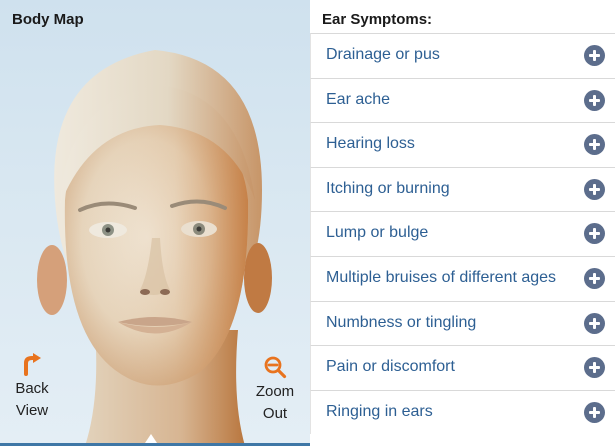  I want to click on symptom-item-numbness-or-tingling: Numbness or tingling, so click(462, 323).